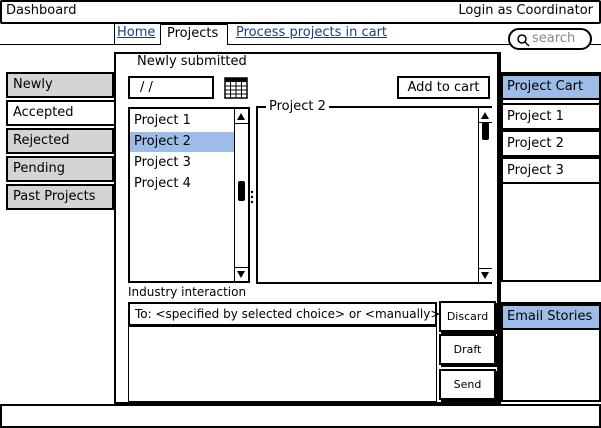 The image size is (601, 428). Describe the element at coordinates (311, 32) in the screenshot. I see `nav-link-process-cart: Process projects in cart` at that location.